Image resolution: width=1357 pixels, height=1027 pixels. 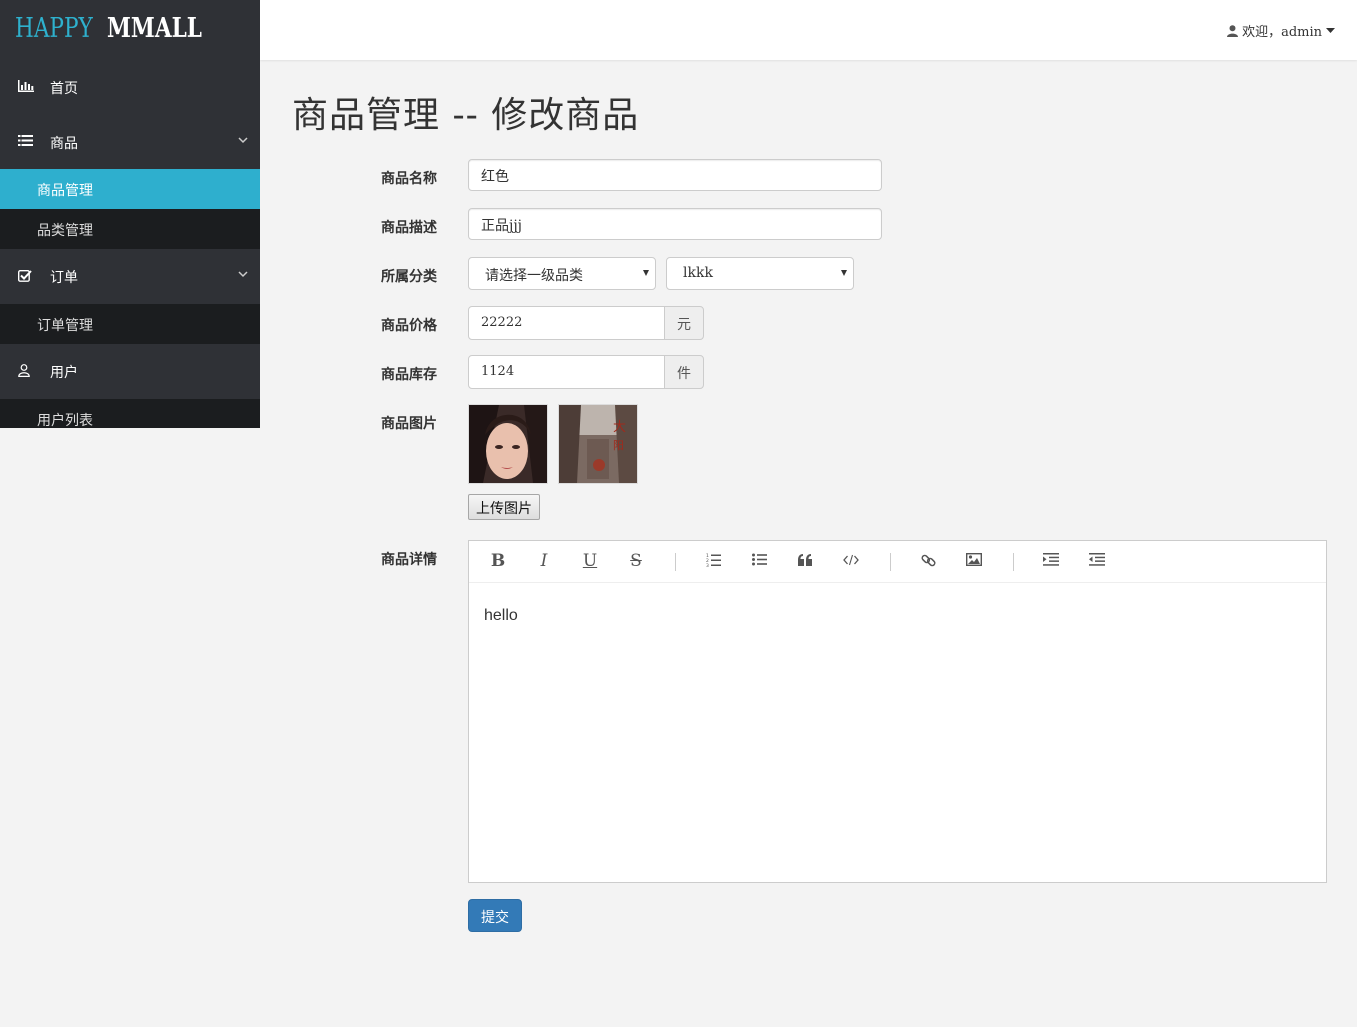 What do you see at coordinates (808, 30) in the screenshot?
I see `top-bar: 欢迎，admin` at bounding box center [808, 30].